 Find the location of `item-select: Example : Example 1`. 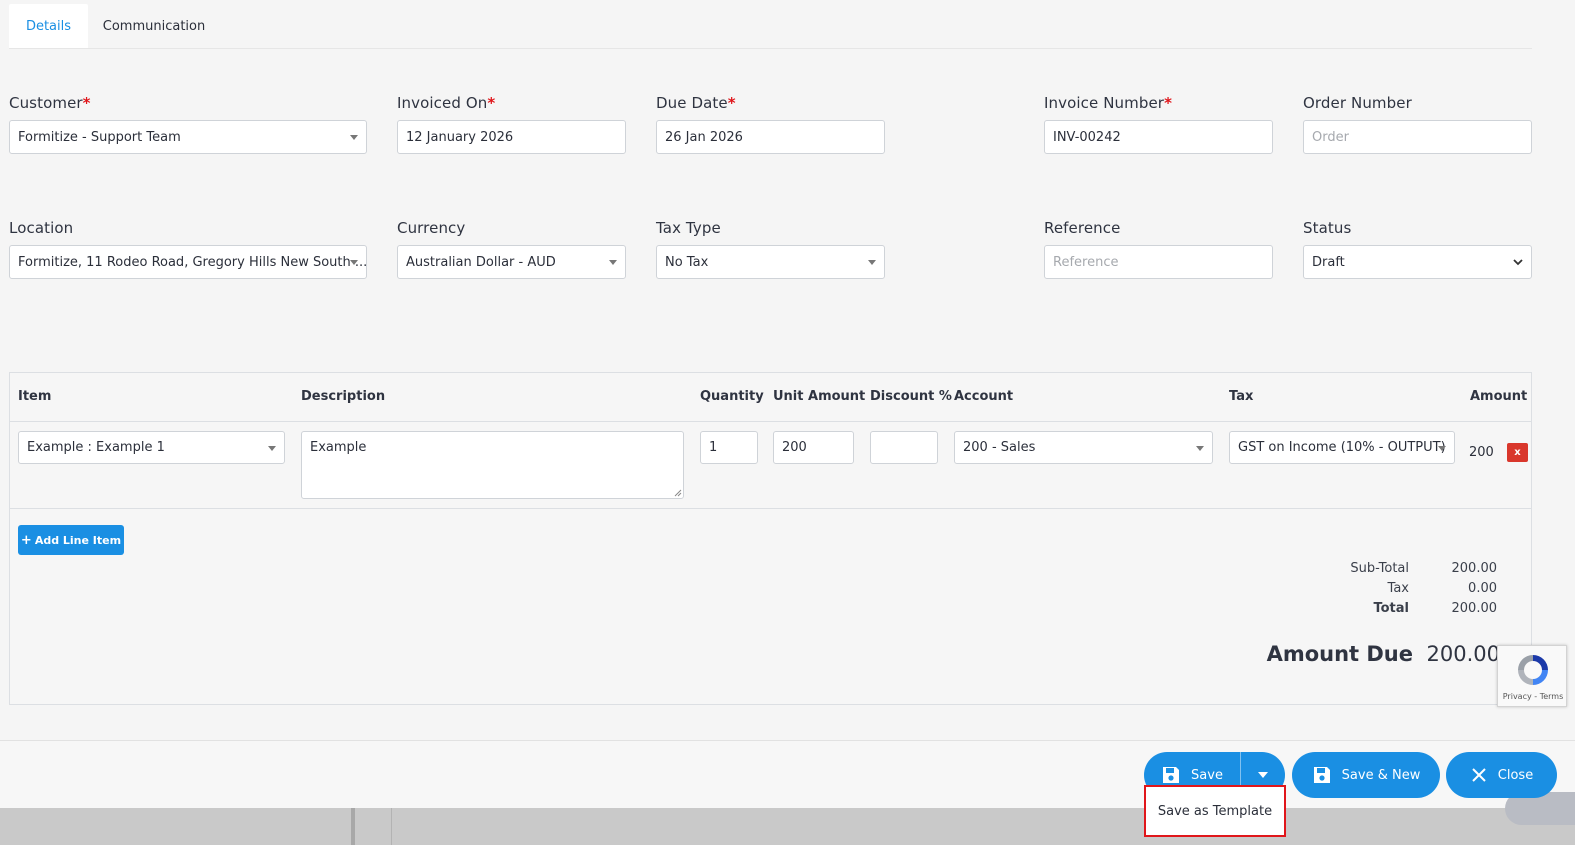

item-select: Example : Example 1 is located at coordinates (151, 447).